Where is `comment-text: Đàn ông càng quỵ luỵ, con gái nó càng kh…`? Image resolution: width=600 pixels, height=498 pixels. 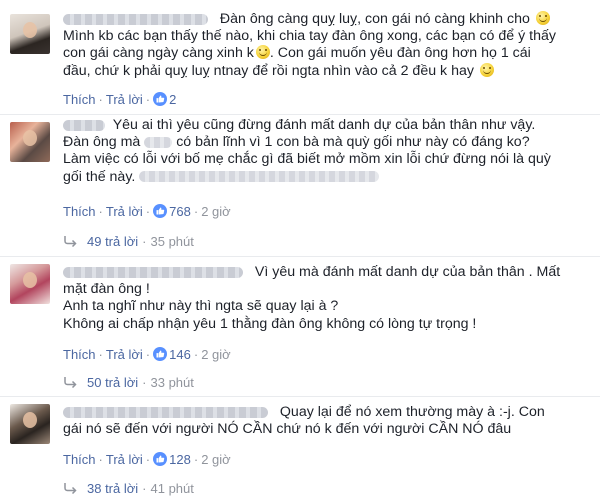 comment-text: Đàn ông càng quỵ luỵ, con gái nó càng kh… is located at coordinates (309, 45).